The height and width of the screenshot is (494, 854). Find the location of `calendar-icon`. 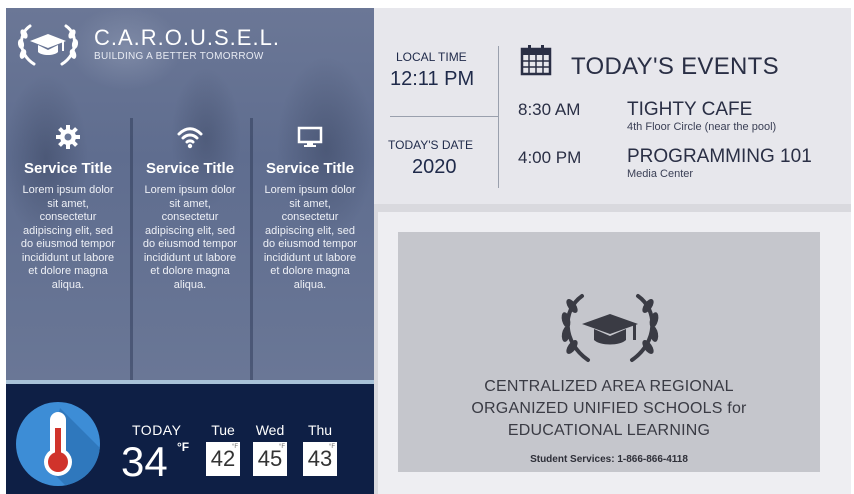

calendar-icon is located at coordinates (536, 60).